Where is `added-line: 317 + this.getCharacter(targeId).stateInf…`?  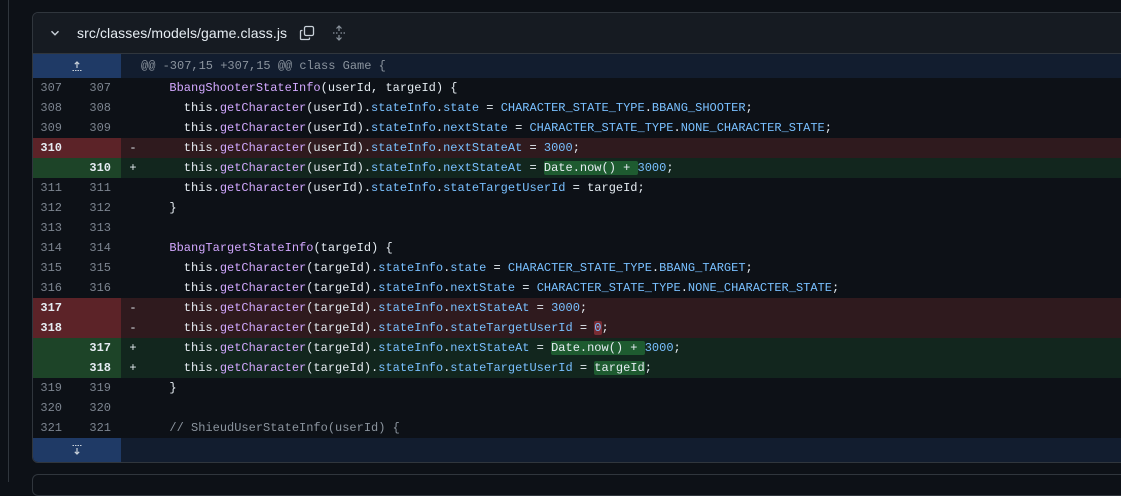
added-line: 317 + this.getCharacter(targeId).stateInf… is located at coordinates (577, 348).